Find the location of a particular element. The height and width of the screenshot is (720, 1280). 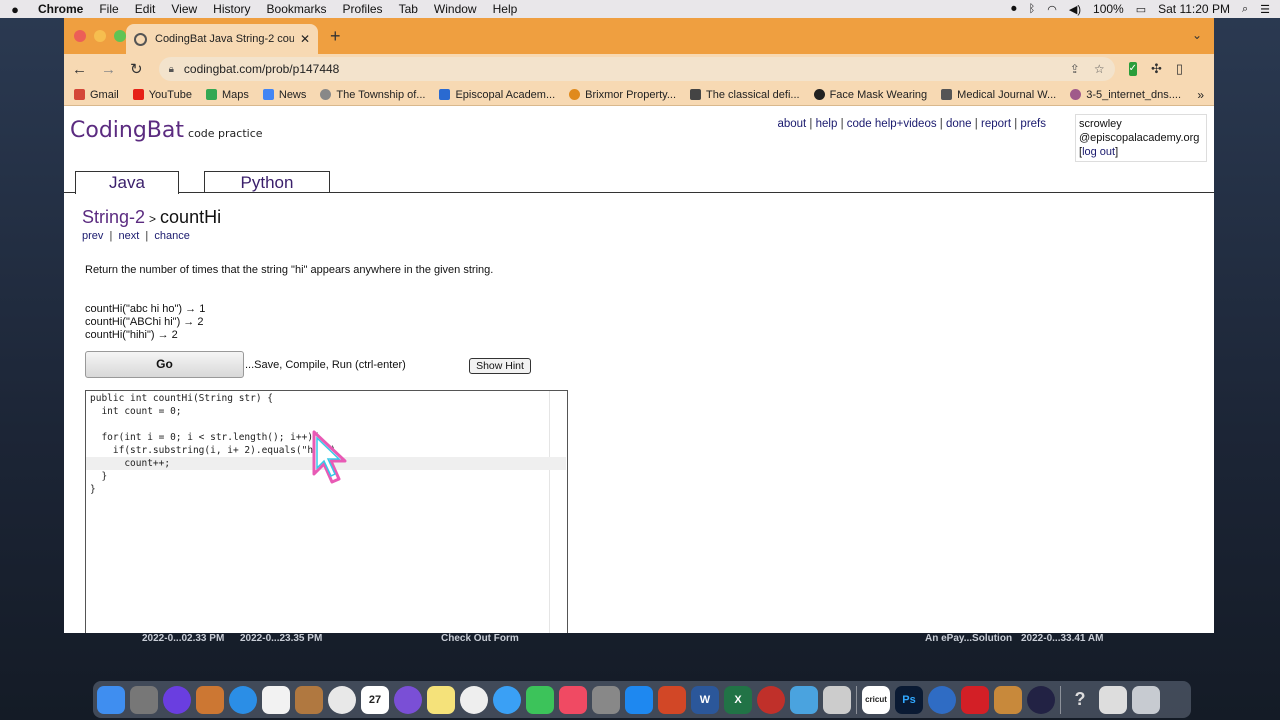

notes-icon is located at coordinates (276, 699).